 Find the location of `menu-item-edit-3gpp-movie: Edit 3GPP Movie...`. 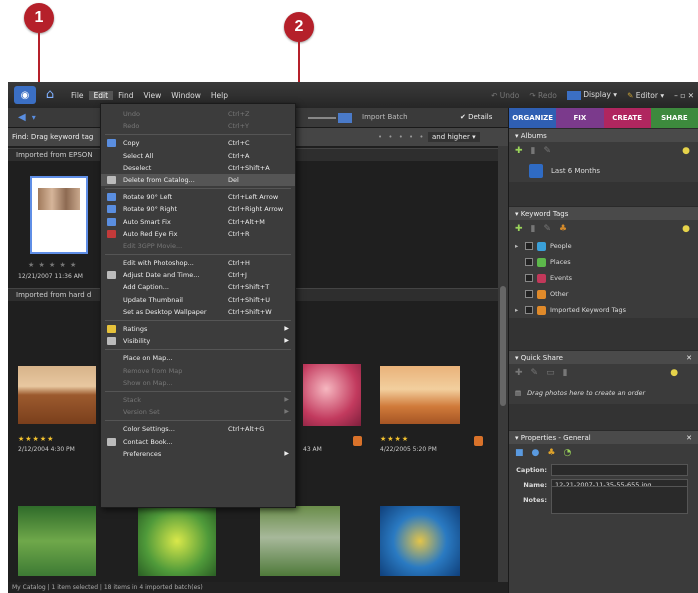

menu-item-edit-3gpp-movie: Edit 3GPP Movie... is located at coordinates (198, 246).